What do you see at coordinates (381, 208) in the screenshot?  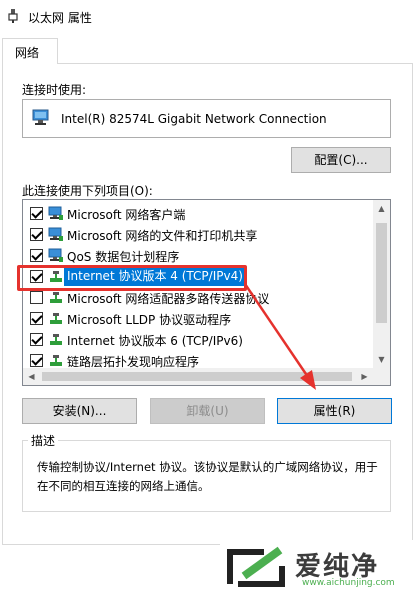 I see `scroll-up-arrow-icon: ▲` at bounding box center [381, 208].